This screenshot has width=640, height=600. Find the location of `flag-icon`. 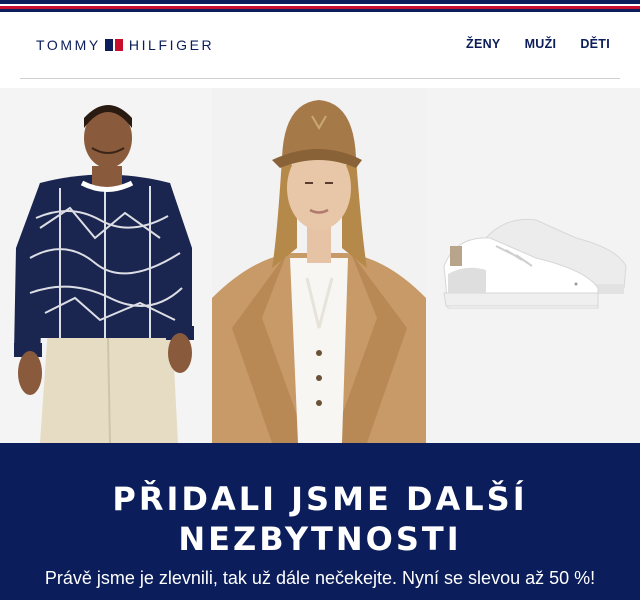

flag-icon is located at coordinates (113, 45).